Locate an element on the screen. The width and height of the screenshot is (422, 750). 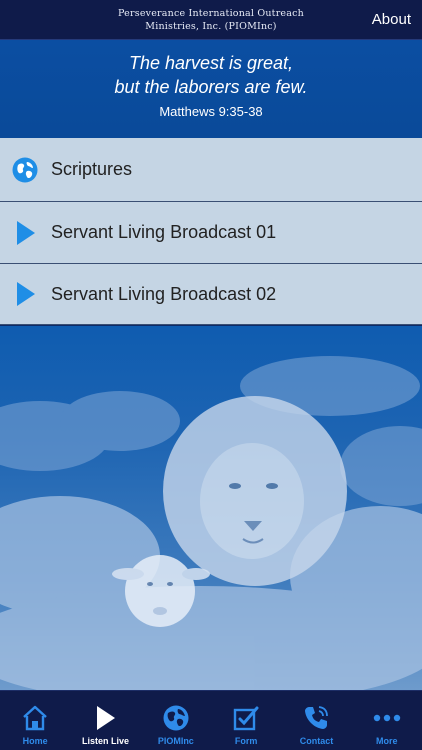
tab-more: More is located at coordinates (387, 720).